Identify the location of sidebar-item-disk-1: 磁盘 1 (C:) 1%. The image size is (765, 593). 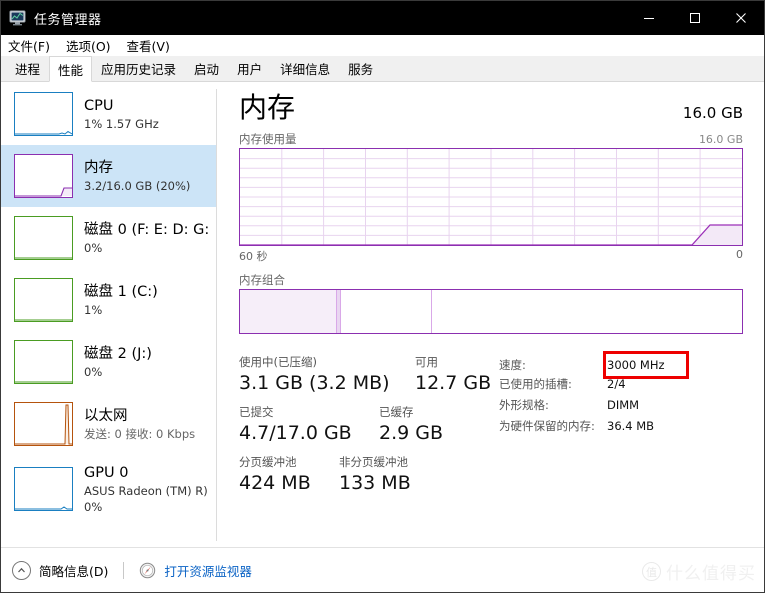
(108, 300).